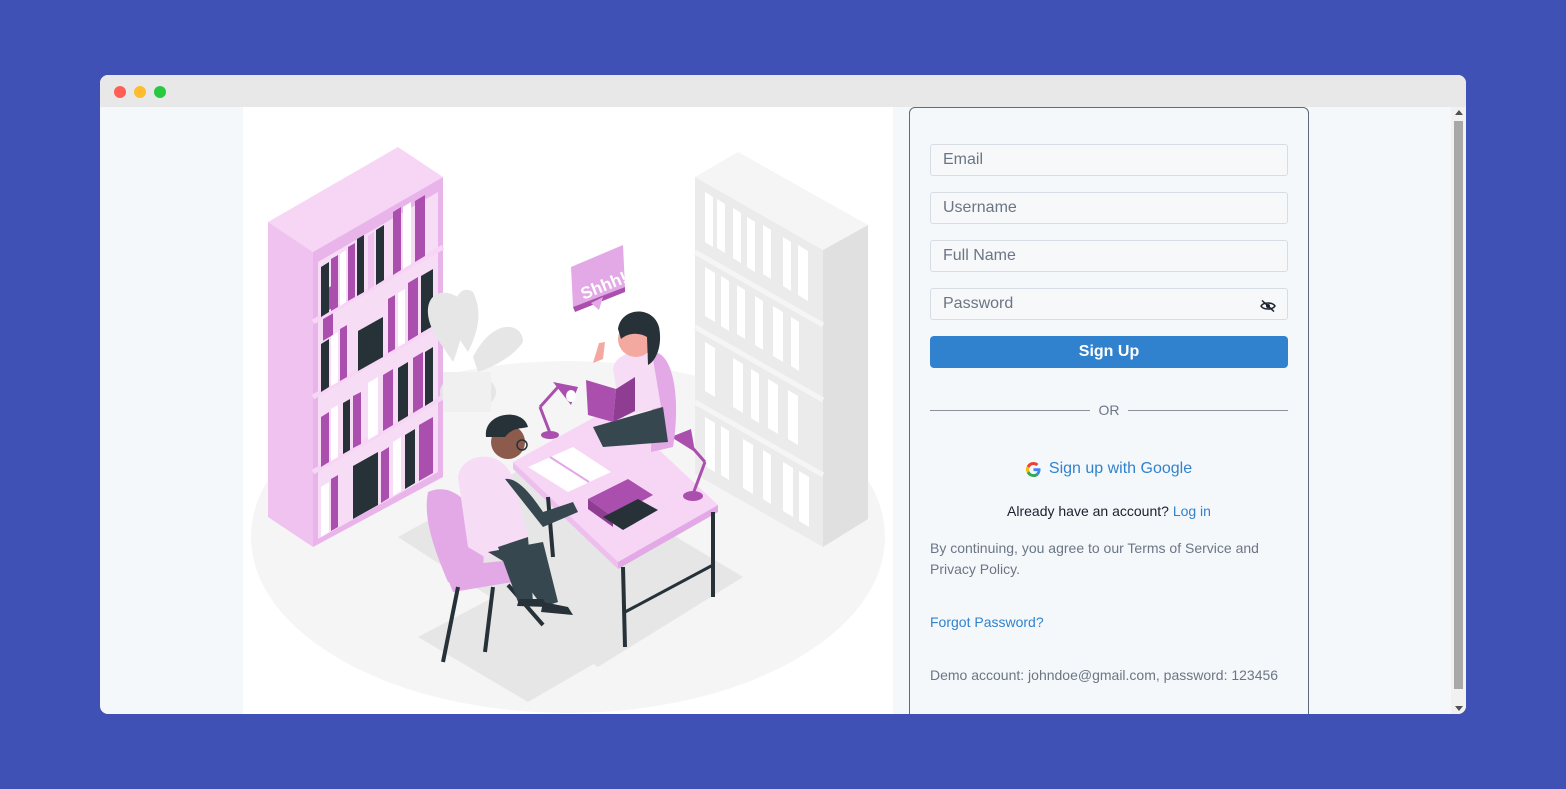 The width and height of the screenshot is (1566, 789). Describe the element at coordinates (1268, 306) in the screenshot. I see `eye-off-icon` at that location.